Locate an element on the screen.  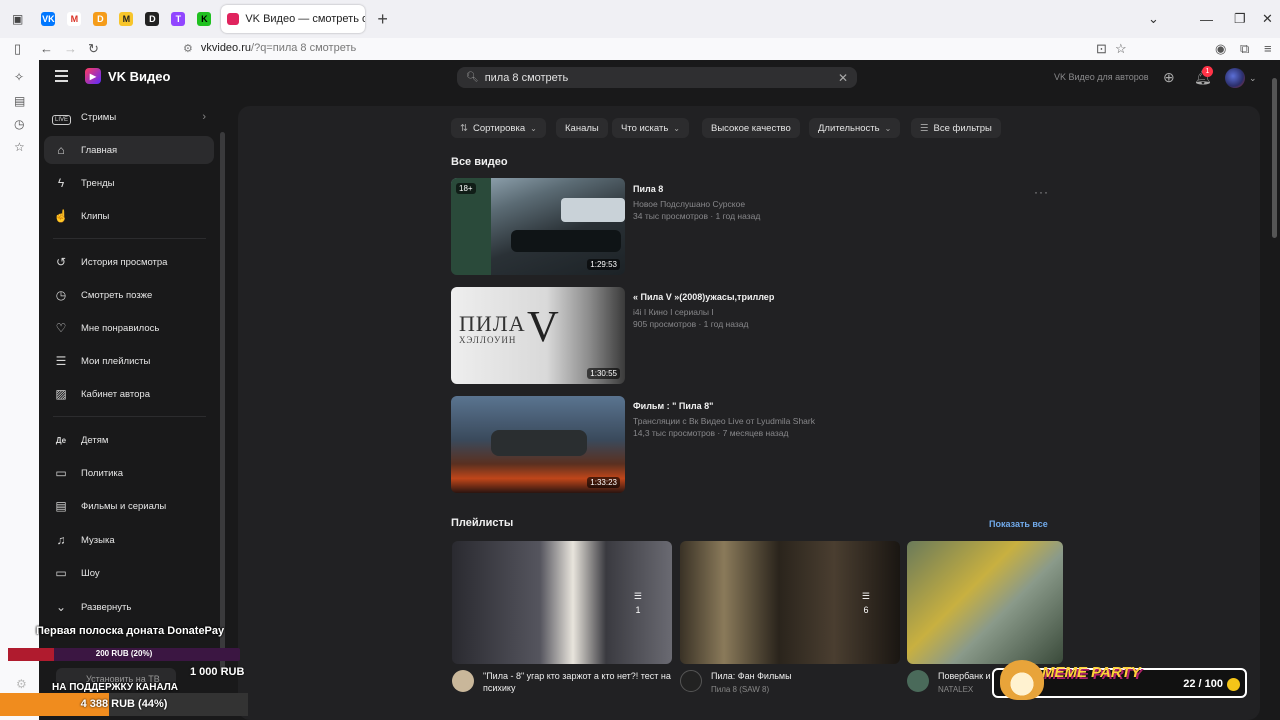
sidebar-item-streams: LIVE Стримы › is located at coordinates (129, 117).